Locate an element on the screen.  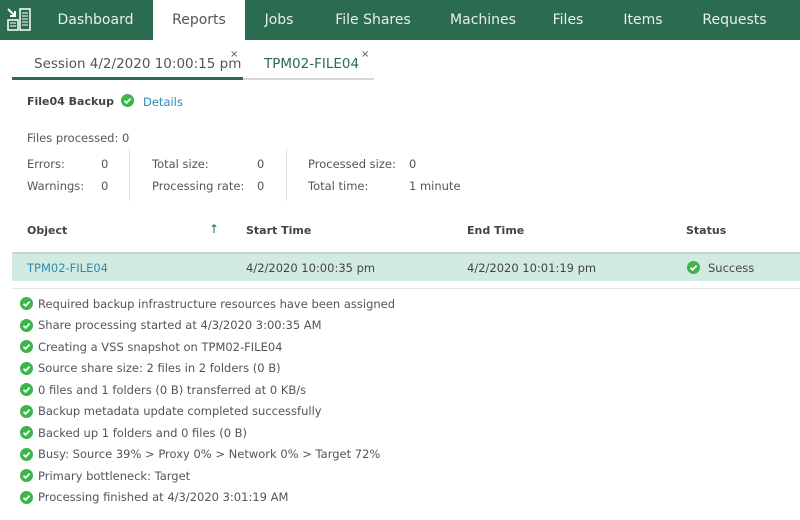
log-text: Creating a VSS snapshot on TPM02-FILE04 is located at coordinates (160, 346).